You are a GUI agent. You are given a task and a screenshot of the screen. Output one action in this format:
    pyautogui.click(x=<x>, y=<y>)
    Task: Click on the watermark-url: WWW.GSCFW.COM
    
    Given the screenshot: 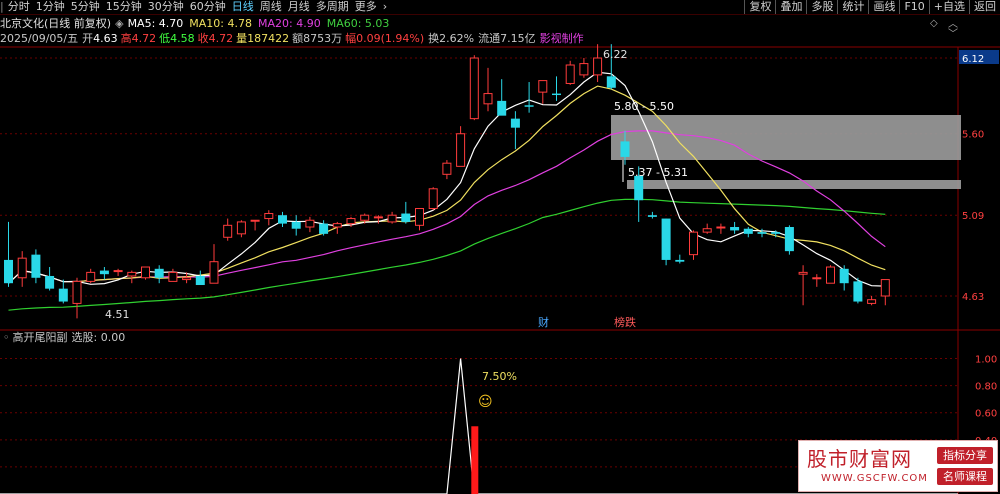 What is the action you would take?
    pyautogui.click(x=874, y=478)
    